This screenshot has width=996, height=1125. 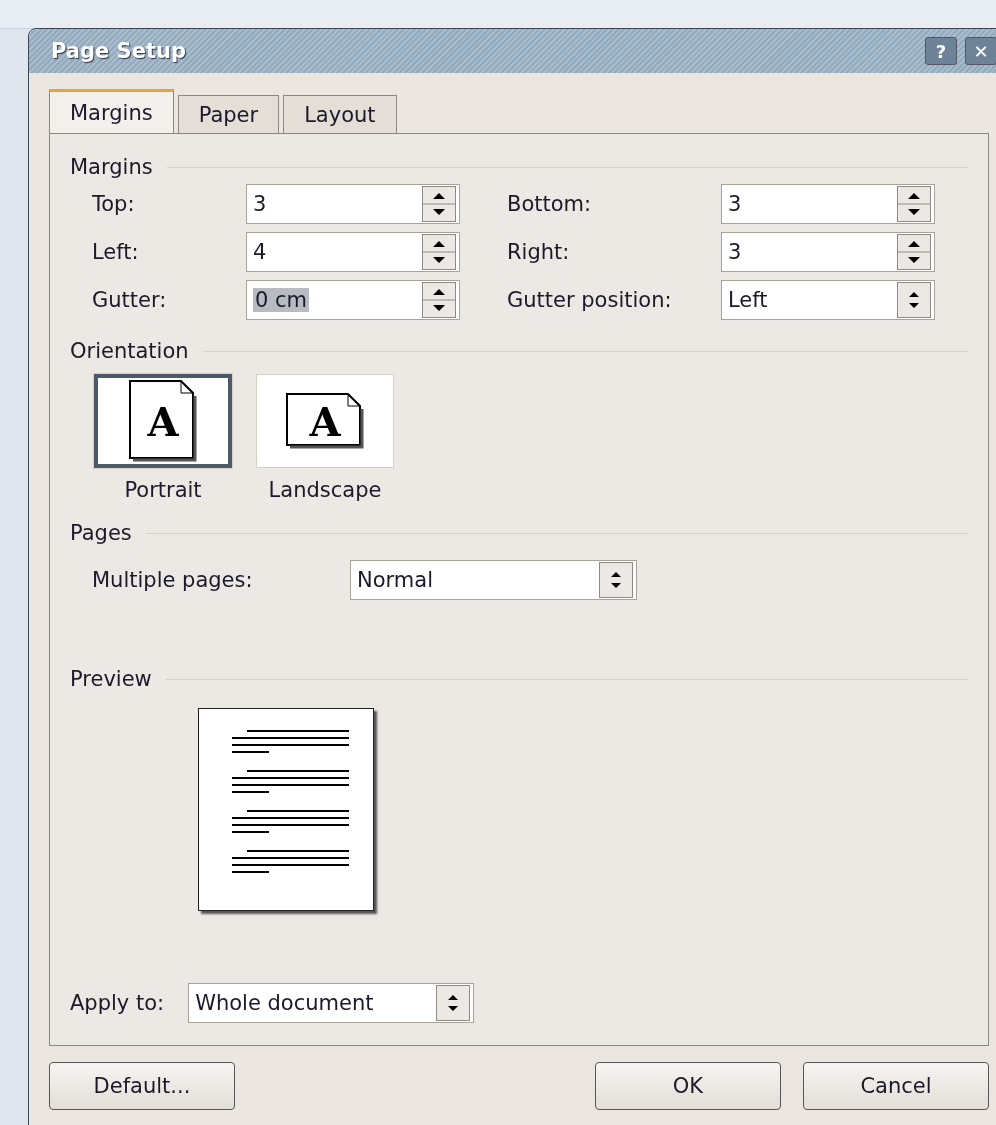 I want to click on dropdown-field: Left, so click(x=828, y=300).